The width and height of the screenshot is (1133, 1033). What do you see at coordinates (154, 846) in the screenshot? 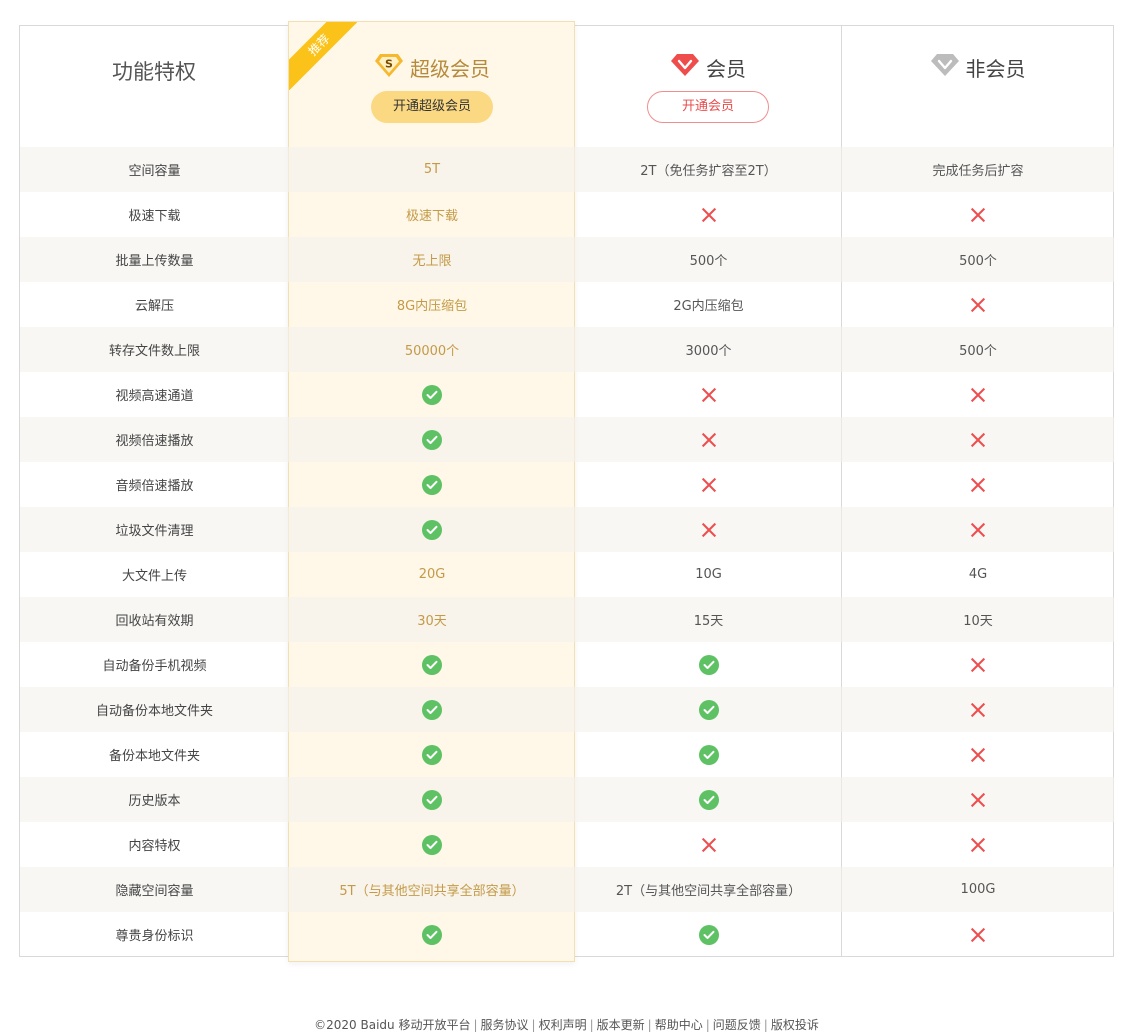
I see `feature-name-value: 内容特权` at bounding box center [154, 846].